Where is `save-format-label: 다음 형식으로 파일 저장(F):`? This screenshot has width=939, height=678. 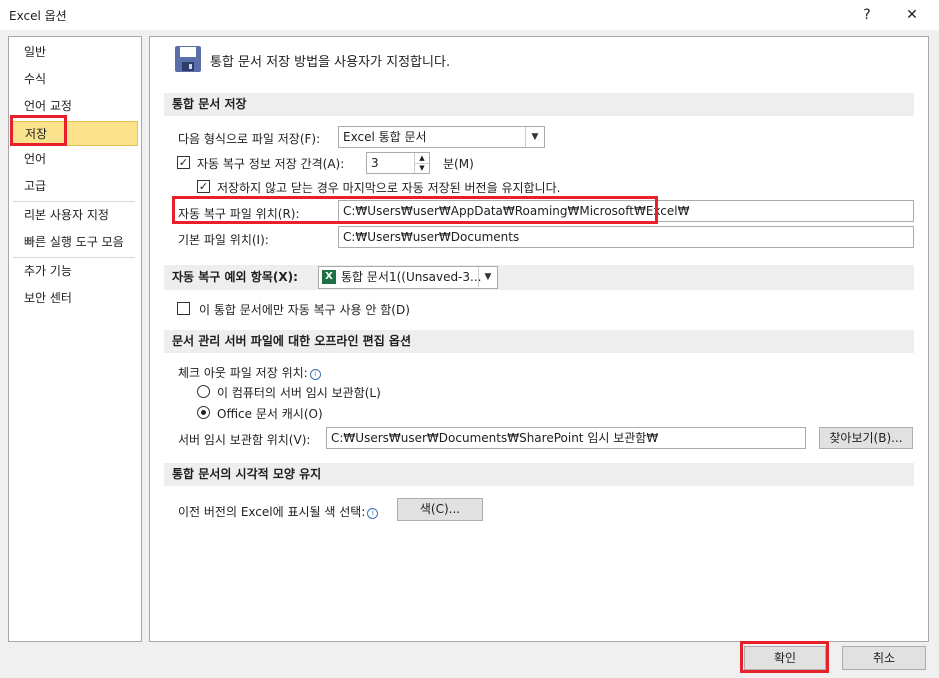 save-format-label: 다음 형식으로 파일 저장(F): is located at coordinates (249, 139).